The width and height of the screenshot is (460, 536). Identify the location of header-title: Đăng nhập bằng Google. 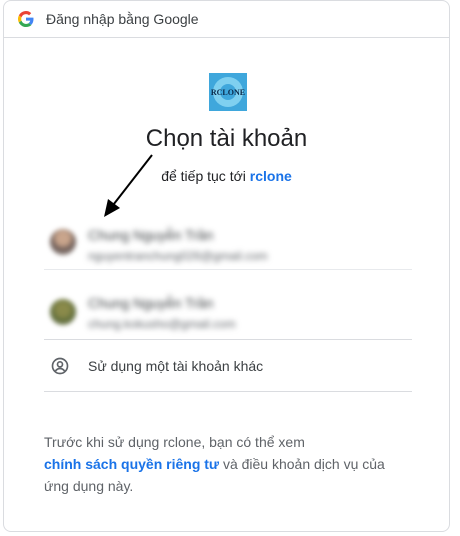
(122, 19).